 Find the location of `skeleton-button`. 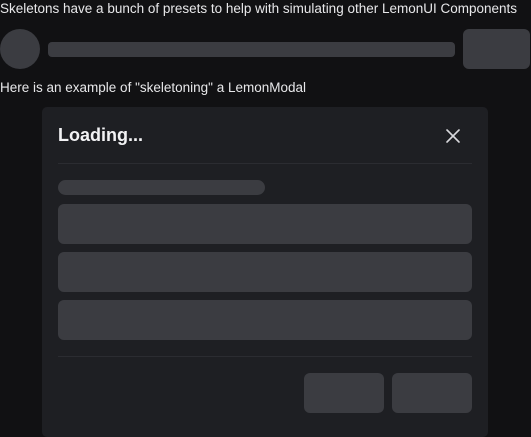

skeleton-button is located at coordinates (496, 49).